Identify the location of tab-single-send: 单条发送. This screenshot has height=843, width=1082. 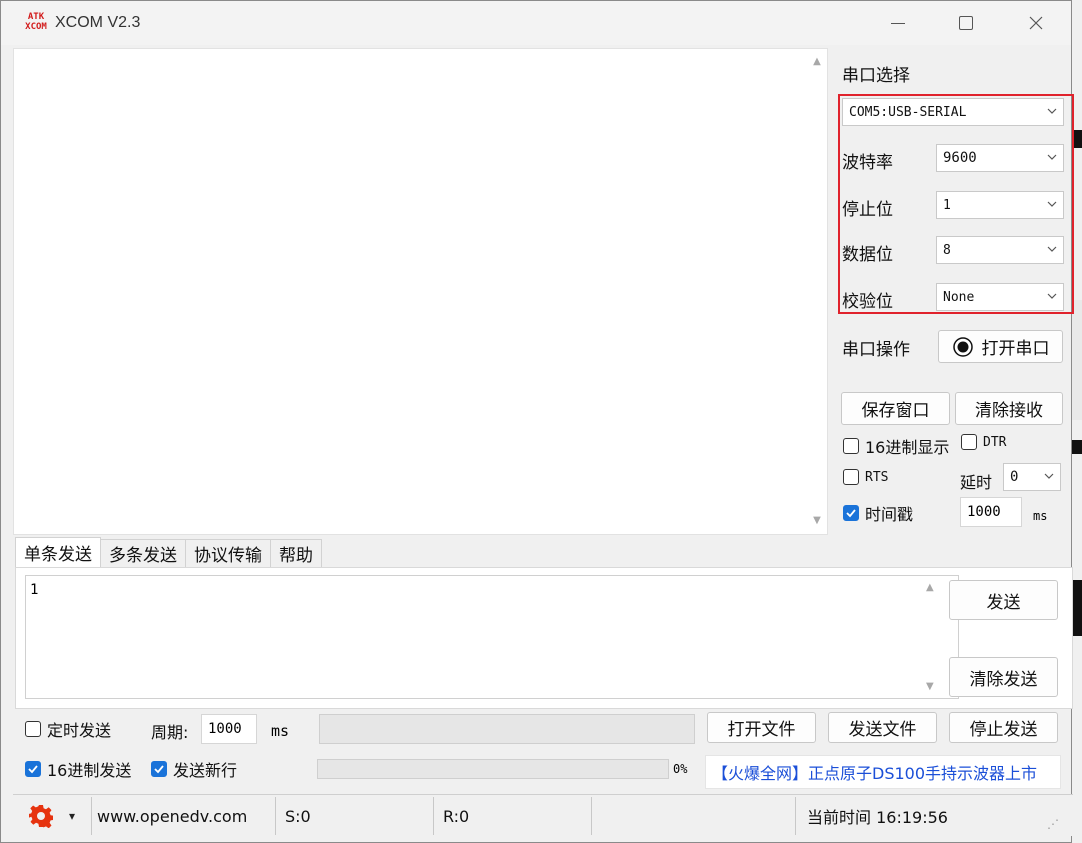
(58, 552).